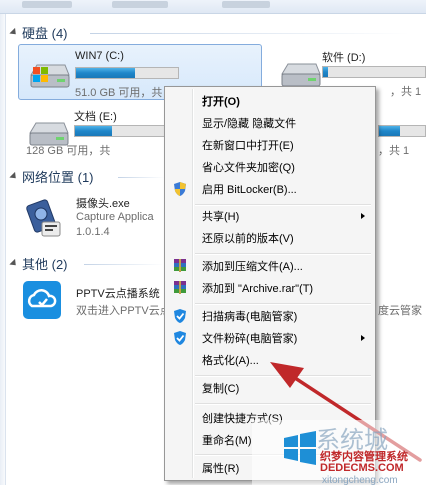 The width and height of the screenshot is (426, 485). Describe the element at coordinates (270, 388) in the screenshot. I see `menu-item-copy: 复制(C)` at that location.